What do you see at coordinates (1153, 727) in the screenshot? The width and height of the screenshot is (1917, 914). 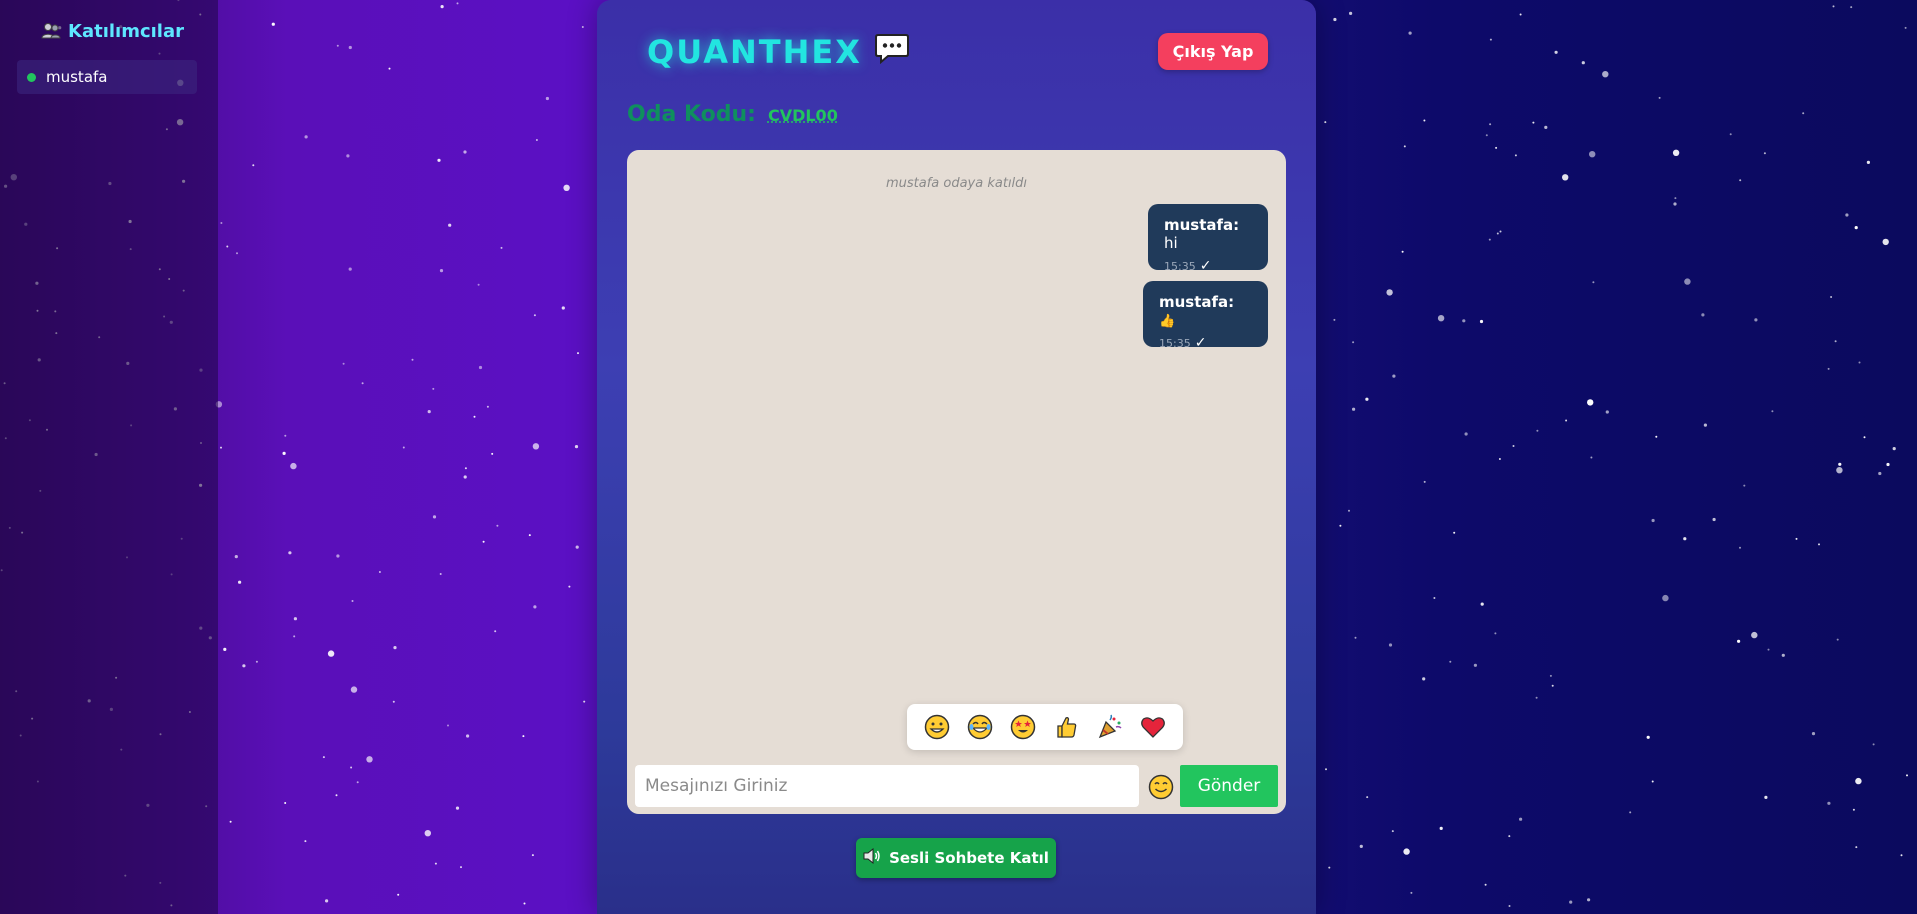 I see `red-heart-emoji-icon` at bounding box center [1153, 727].